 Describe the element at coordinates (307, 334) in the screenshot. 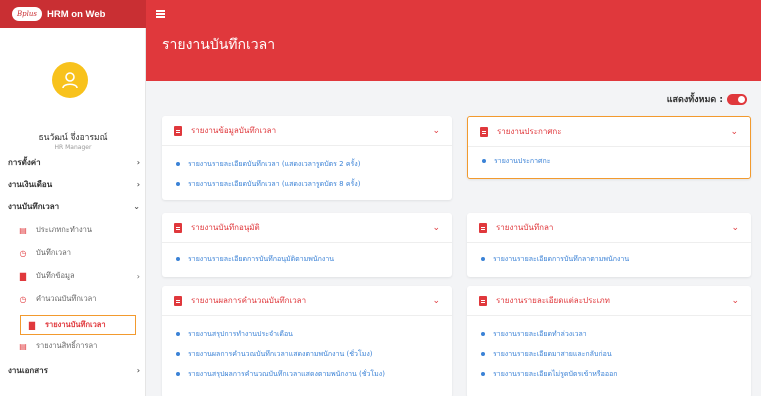

I see `report-link: รายงานสรุปการทำงานประจำเดือน` at that location.